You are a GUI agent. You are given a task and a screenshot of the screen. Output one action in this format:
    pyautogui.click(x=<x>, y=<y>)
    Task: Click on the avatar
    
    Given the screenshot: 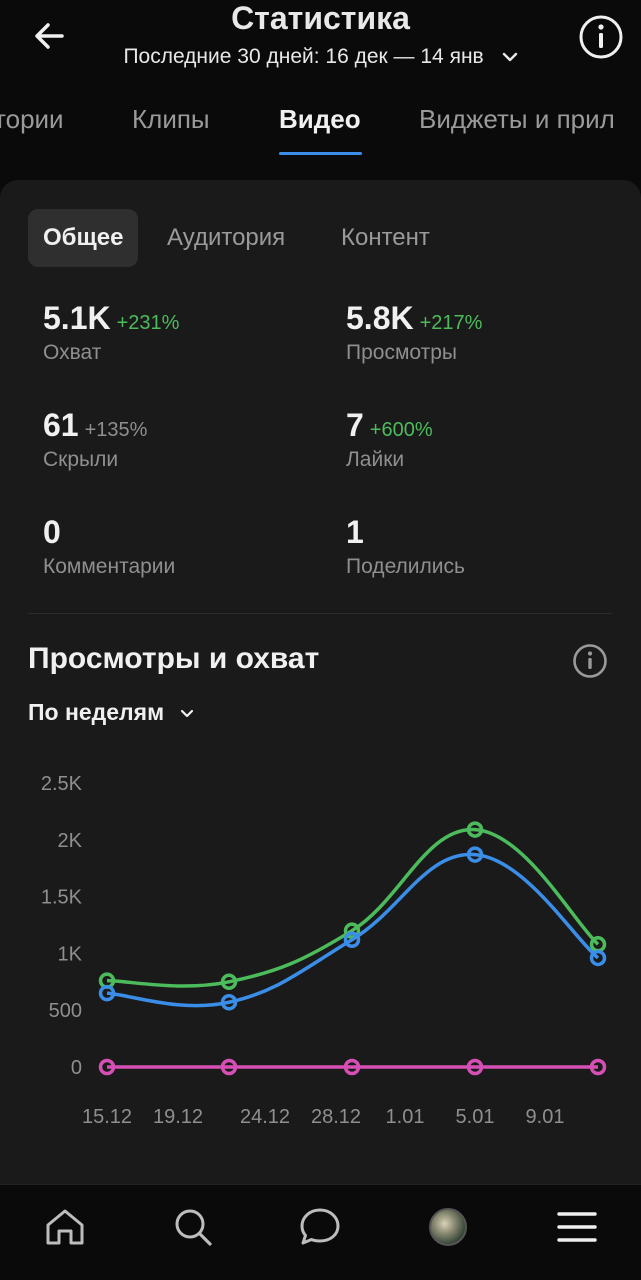 What is the action you would take?
    pyautogui.click(x=448, y=1227)
    